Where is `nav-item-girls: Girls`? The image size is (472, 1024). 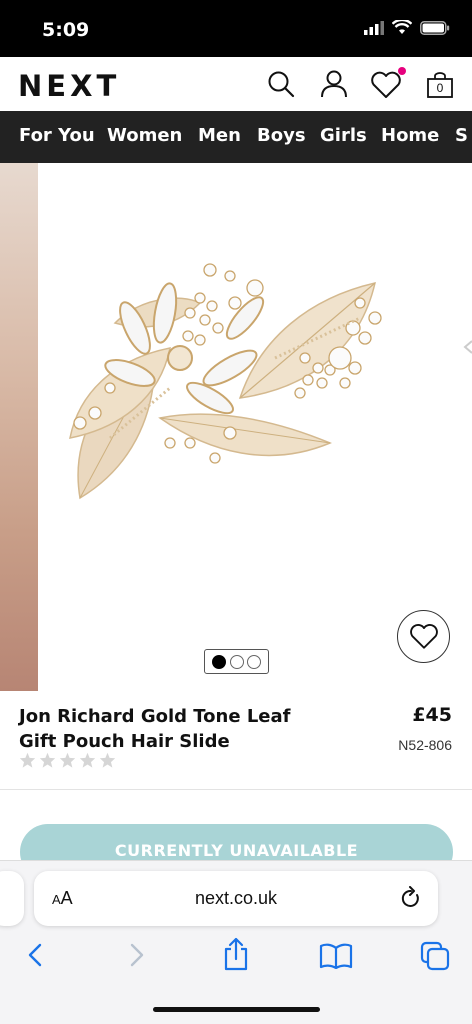 nav-item-girls: Girls is located at coordinates (343, 135).